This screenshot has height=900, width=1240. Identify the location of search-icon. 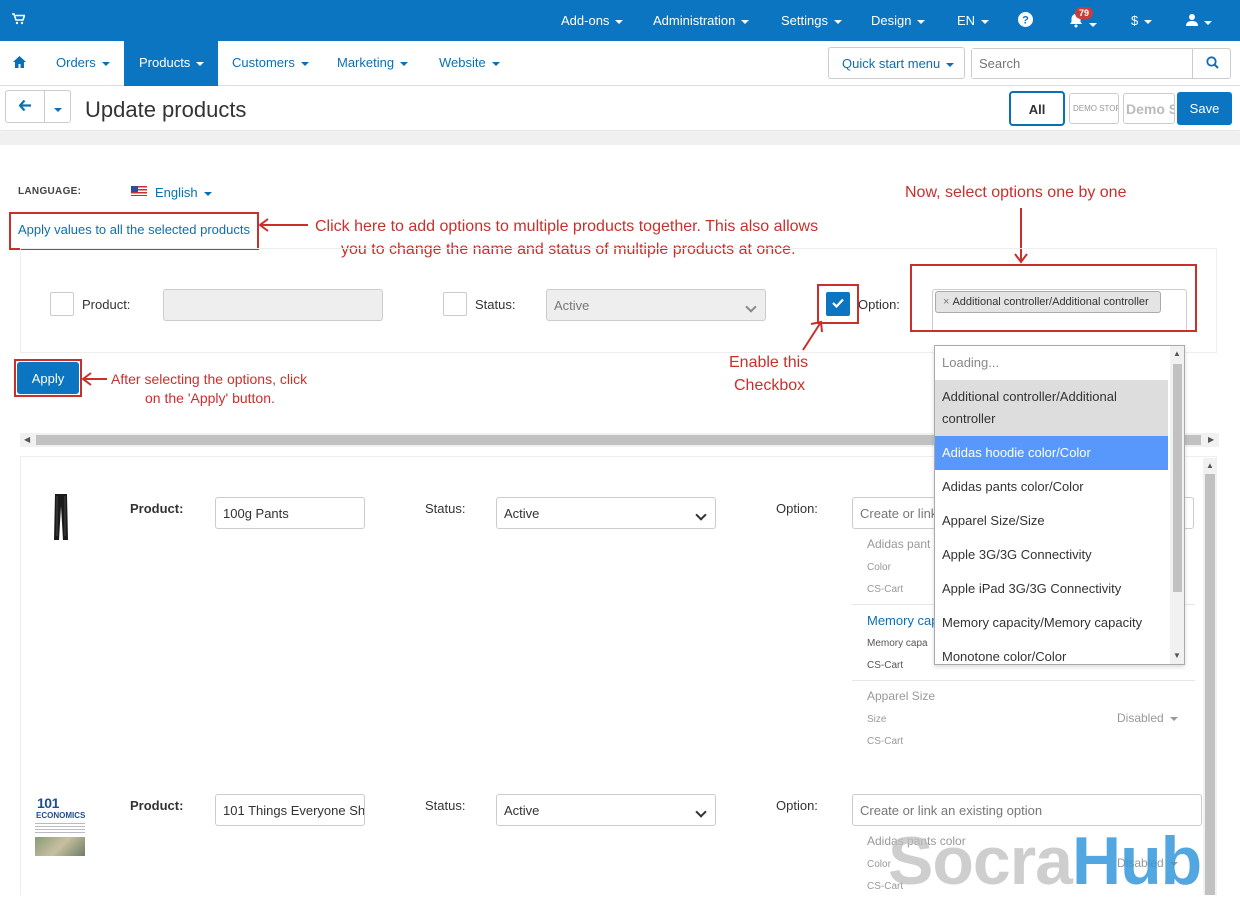
(1211, 63).